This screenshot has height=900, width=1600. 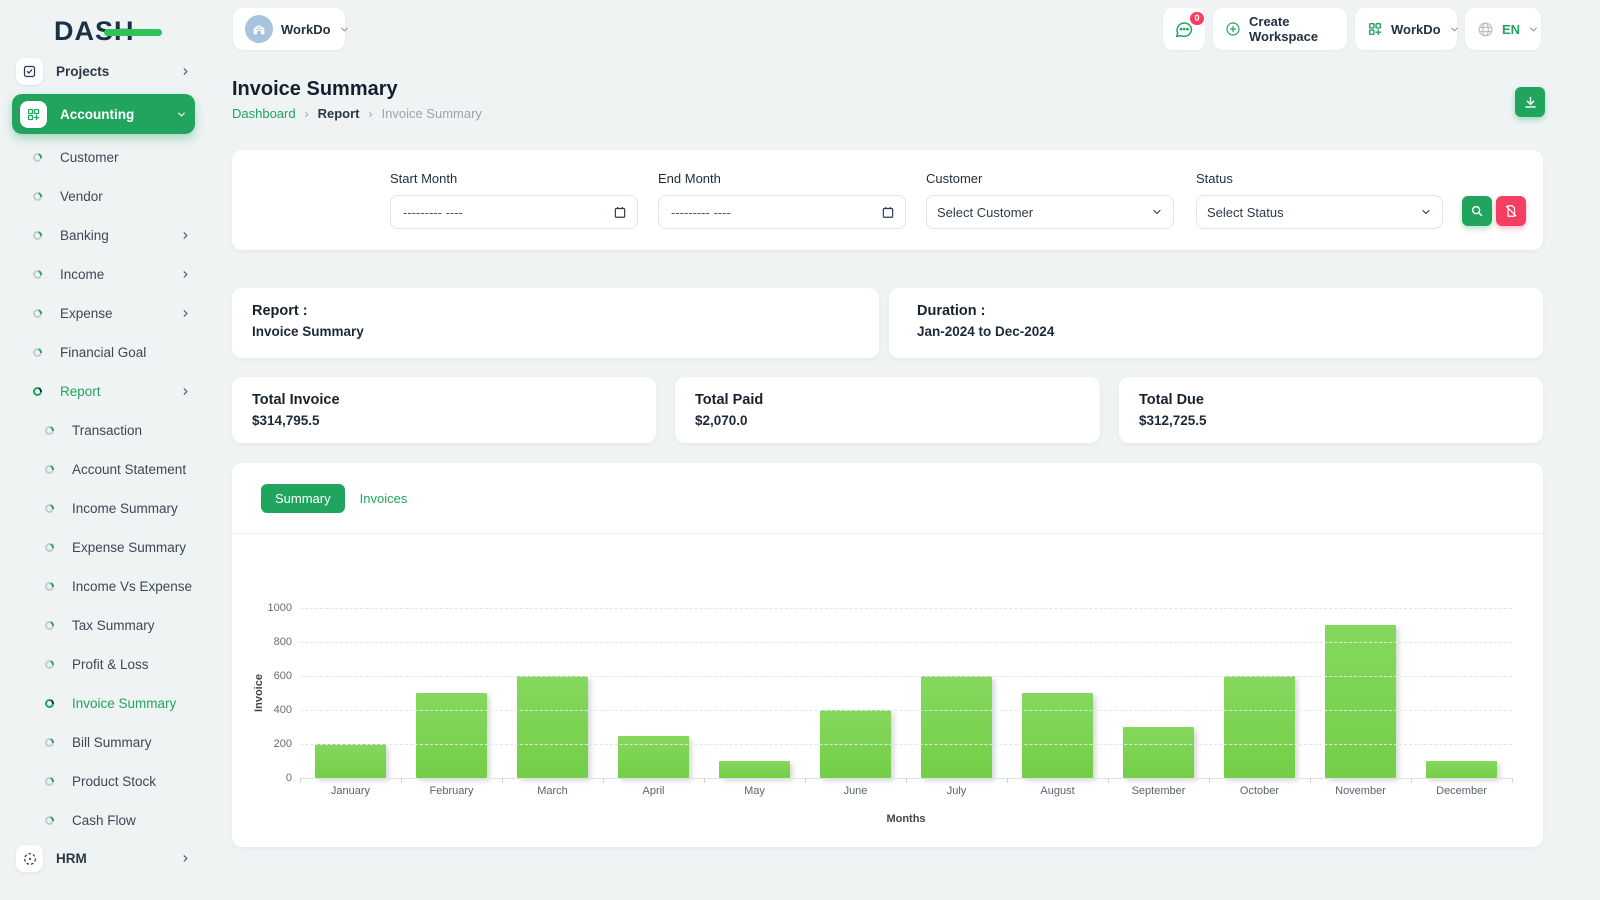 What do you see at coordinates (653, 756) in the screenshot?
I see `bar-april` at bounding box center [653, 756].